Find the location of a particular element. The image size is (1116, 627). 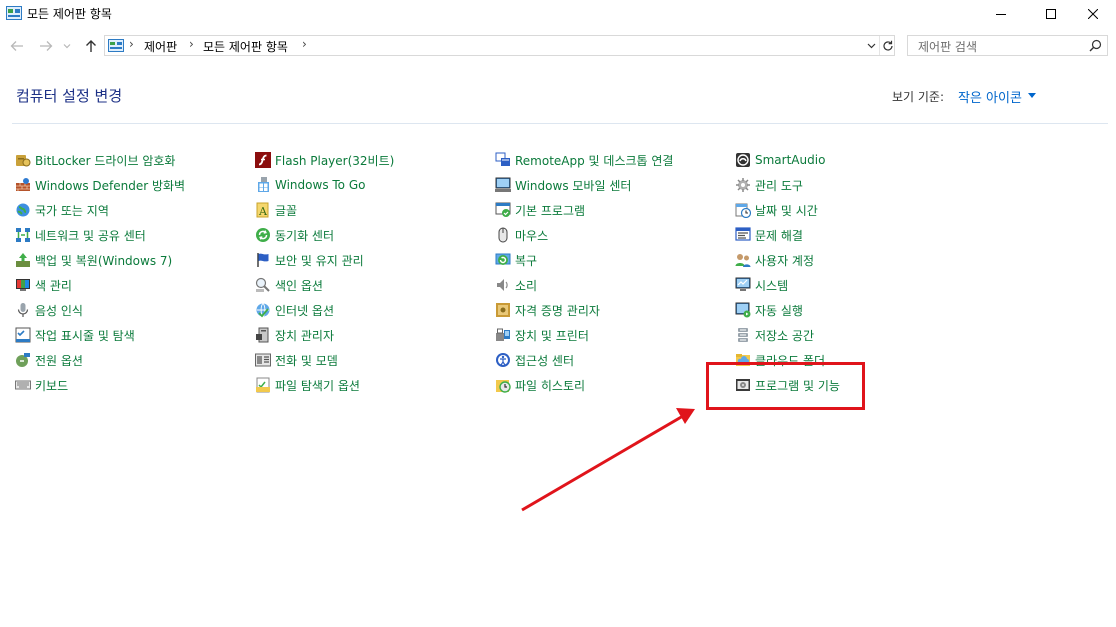

power-icon is located at coordinates (23, 360).